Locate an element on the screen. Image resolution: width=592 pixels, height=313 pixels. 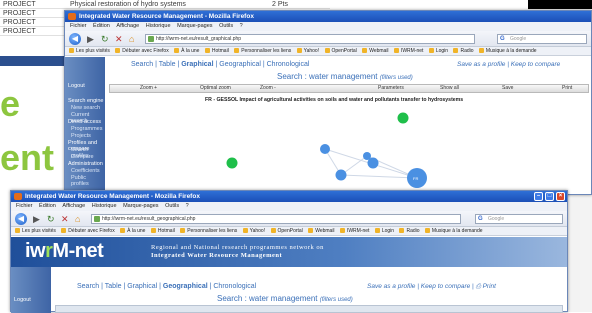
url-bar: http://iwrm-net.eu/result_graphical.php is located at coordinates (310, 39).